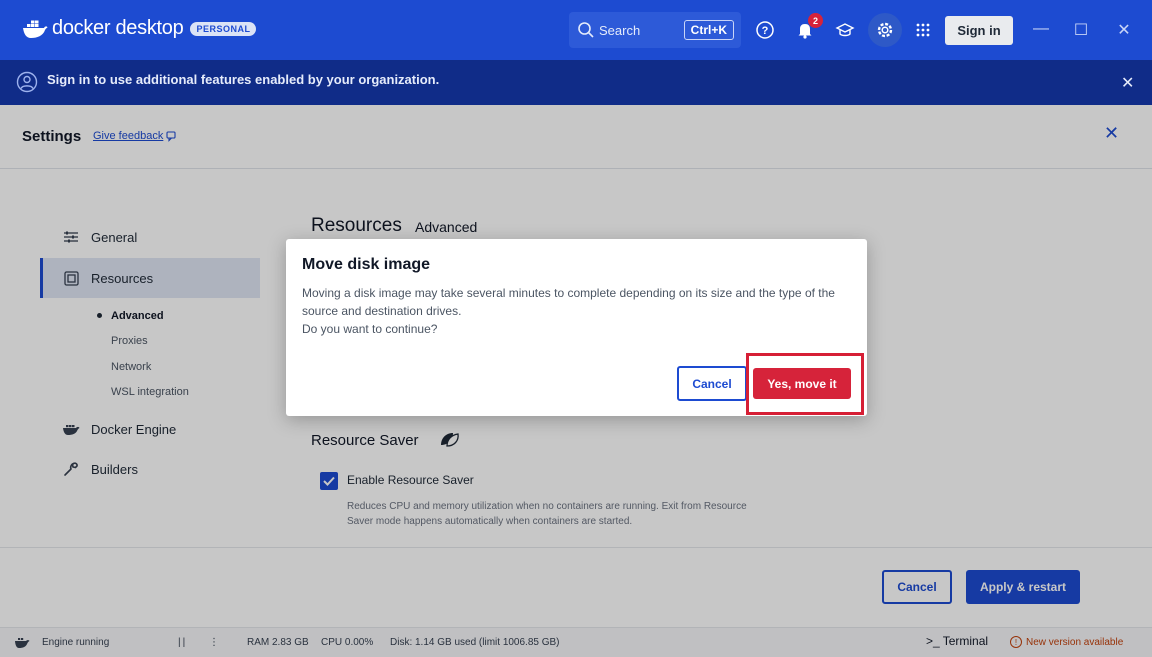 The height and width of the screenshot is (657, 1152). Describe the element at coordinates (708, 30) in the screenshot. I see `search-shortcut: Ctrl+K` at that location.